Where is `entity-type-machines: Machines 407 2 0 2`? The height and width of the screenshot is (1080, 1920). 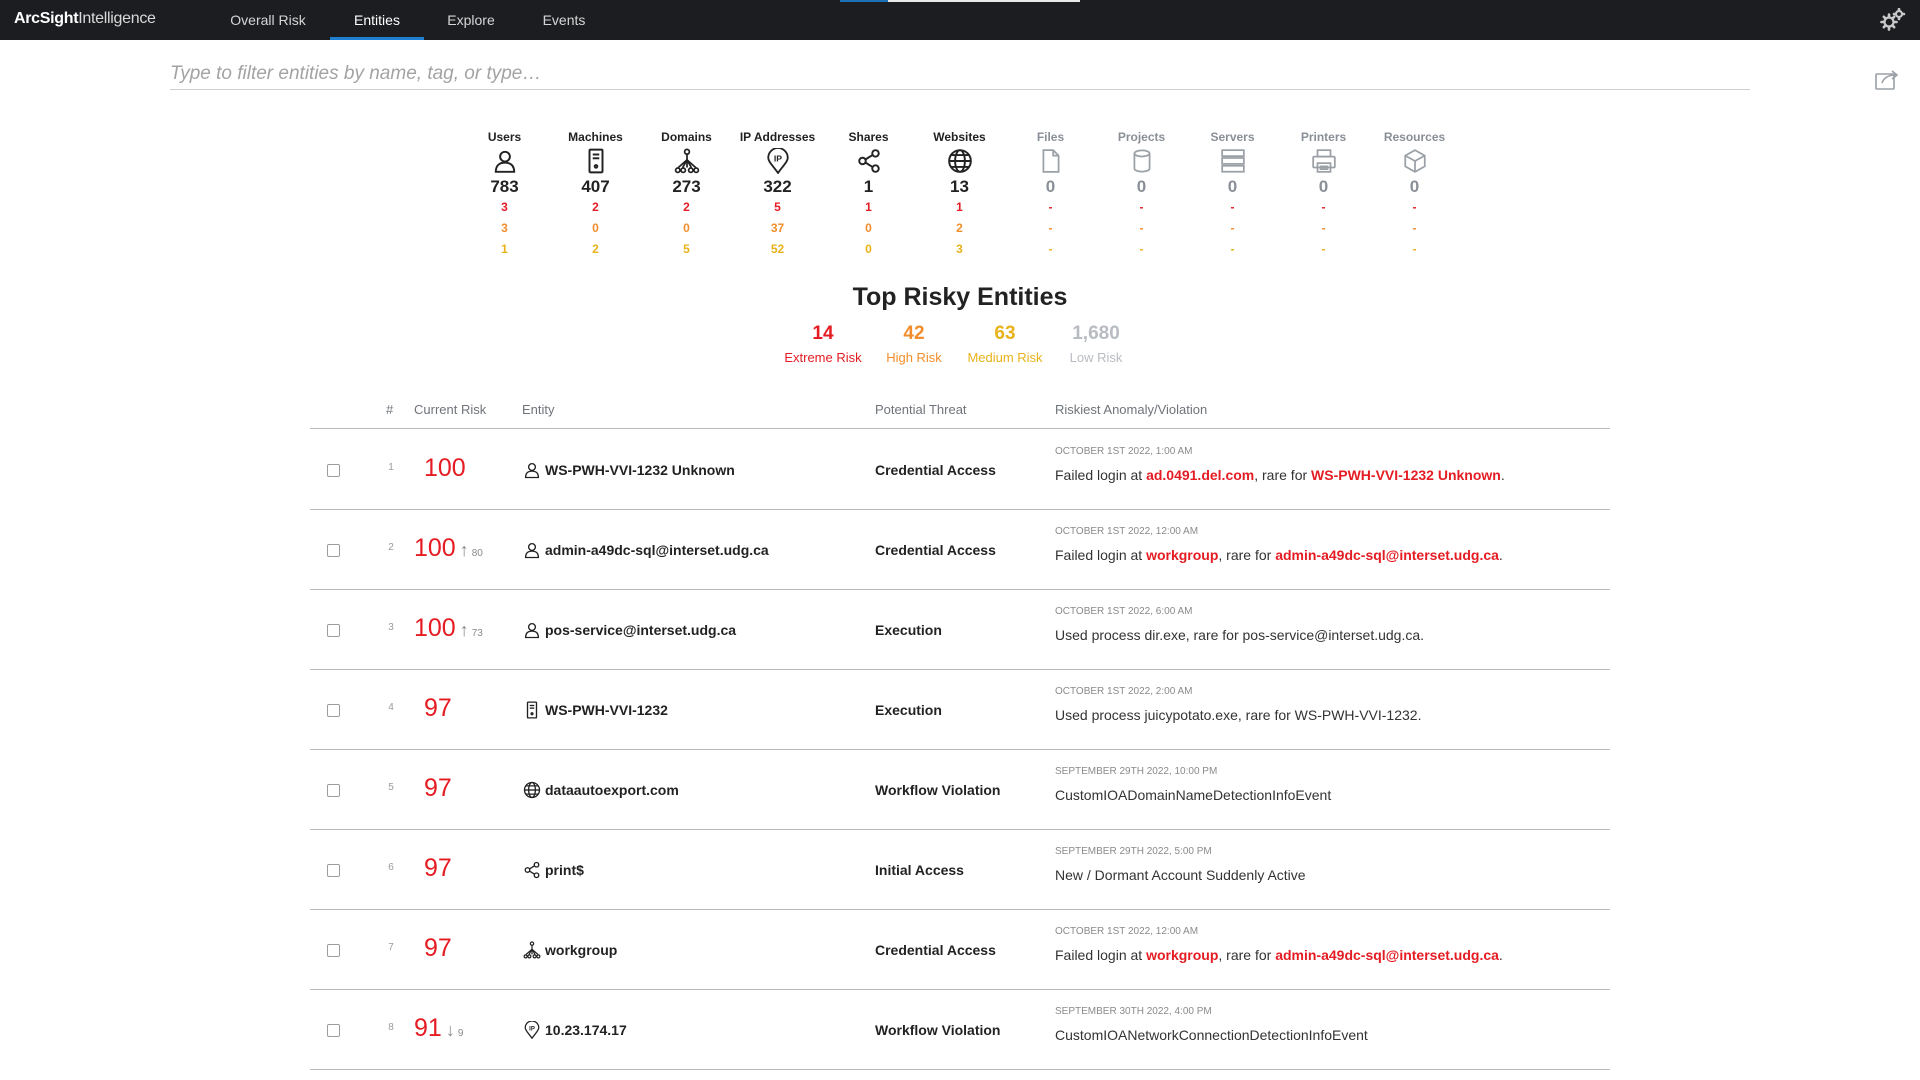 entity-type-machines: Machines 407 2 0 2 is located at coordinates (595, 195).